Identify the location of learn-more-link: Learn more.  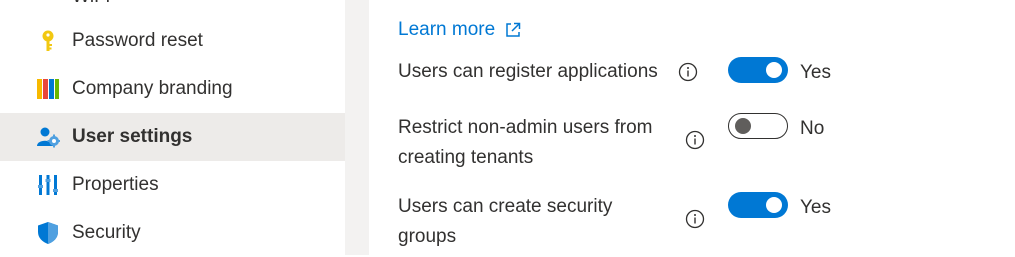
(459, 30).